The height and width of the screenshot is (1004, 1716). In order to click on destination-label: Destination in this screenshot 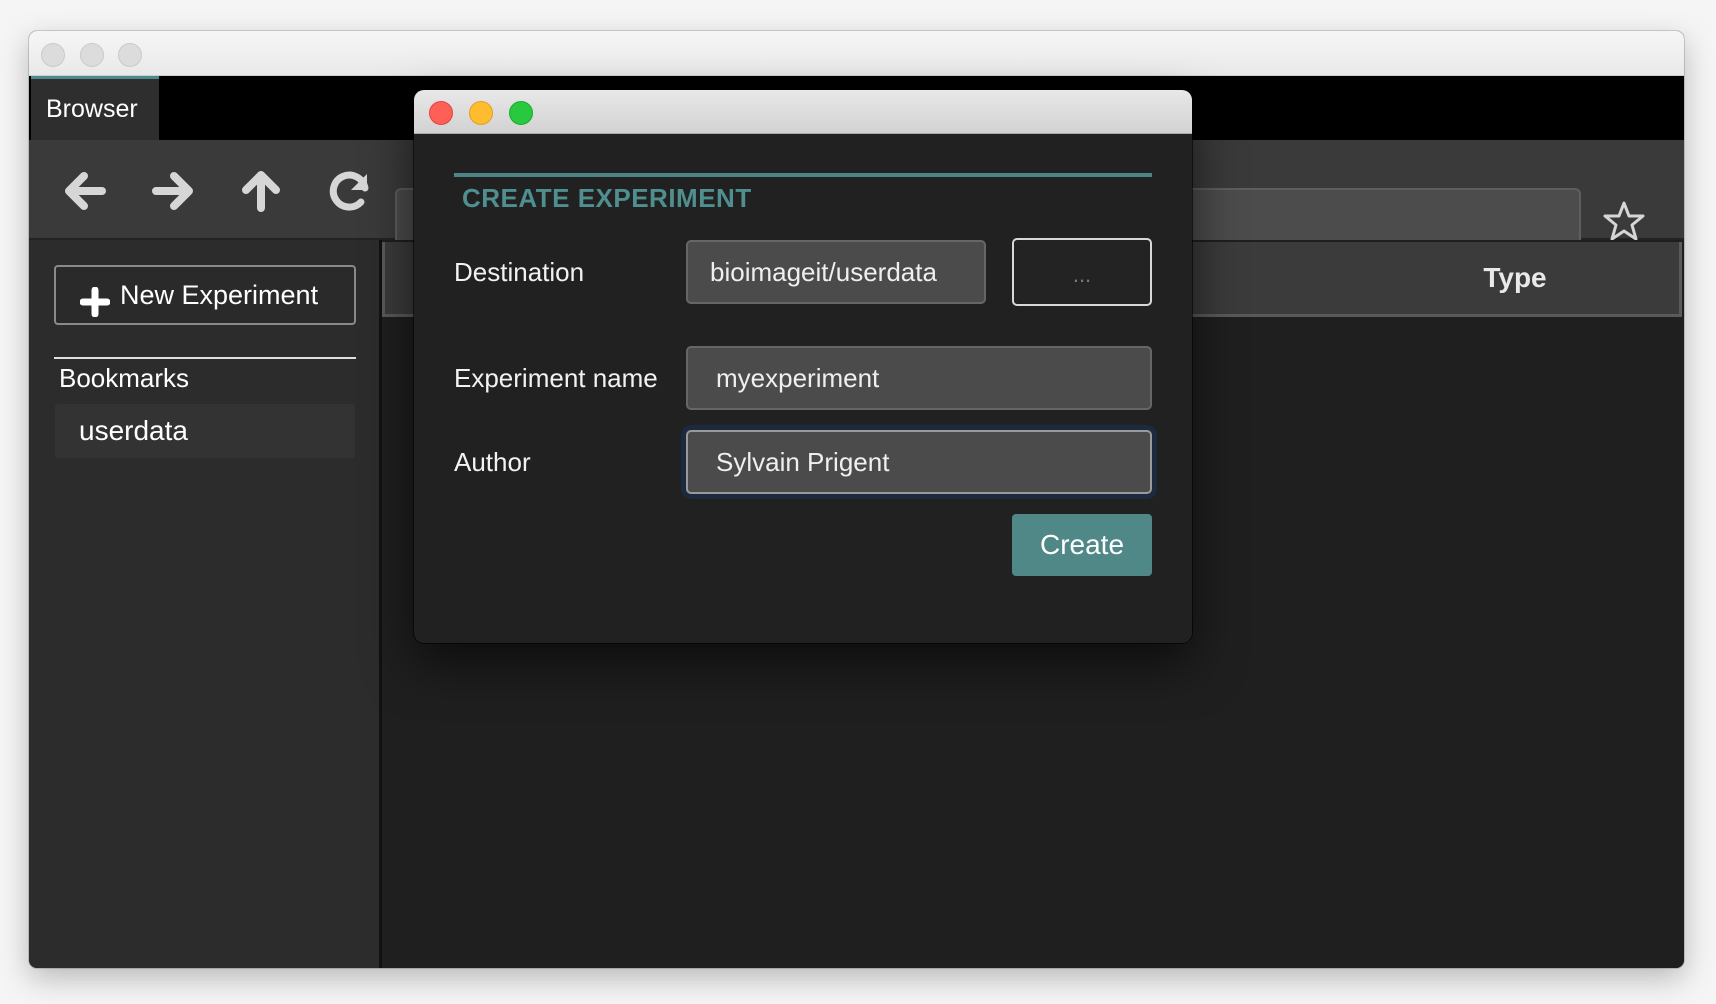, I will do `click(519, 272)`.